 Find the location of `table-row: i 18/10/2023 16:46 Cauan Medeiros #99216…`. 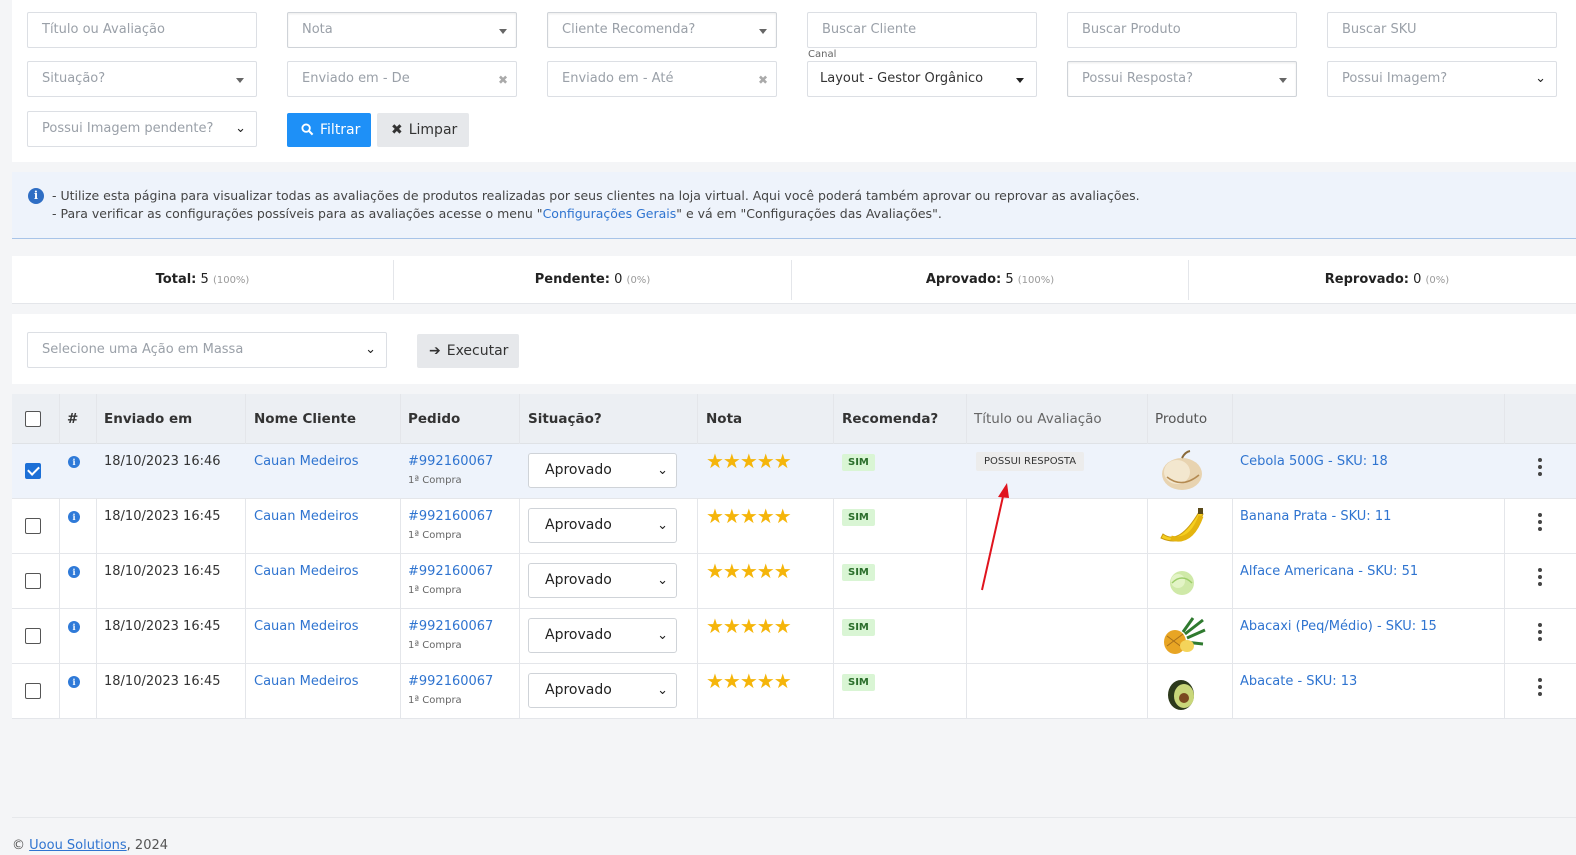

table-row: i 18/10/2023 16:46 Cauan Medeiros #99216… is located at coordinates (794, 471).